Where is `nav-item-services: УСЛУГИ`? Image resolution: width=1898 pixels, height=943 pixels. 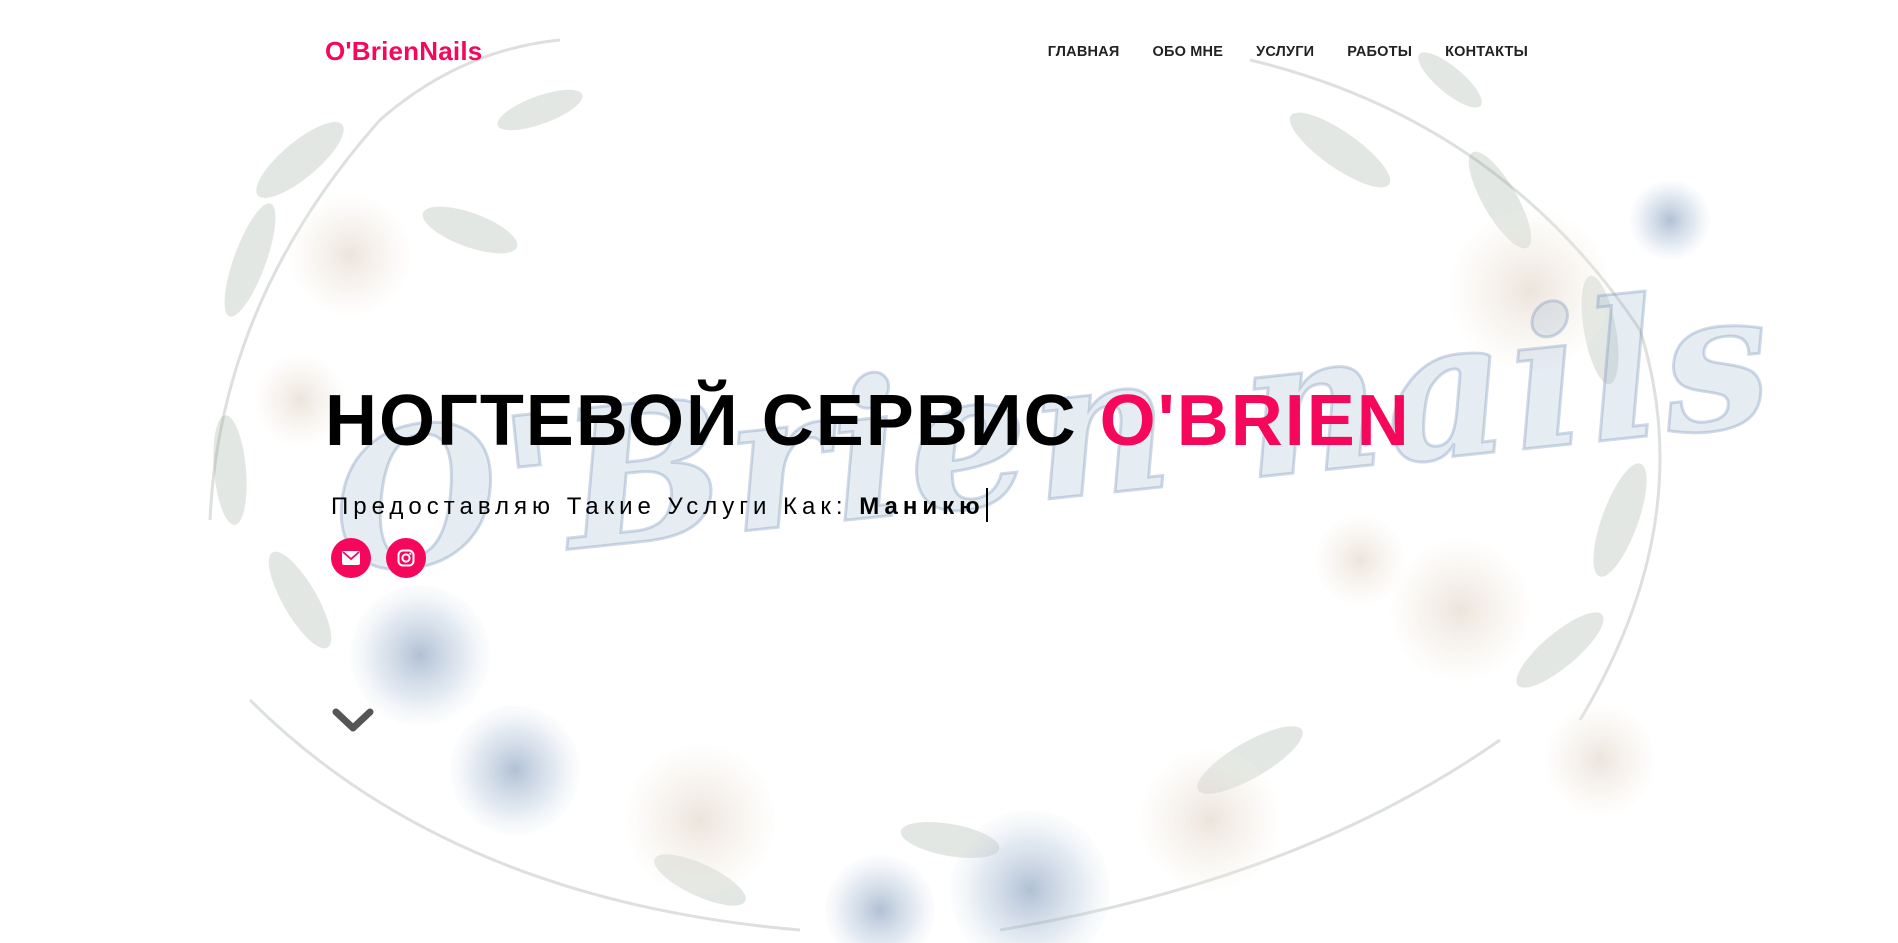
nav-item-services: УСЛУГИ is located at coordinates (1285, 52).